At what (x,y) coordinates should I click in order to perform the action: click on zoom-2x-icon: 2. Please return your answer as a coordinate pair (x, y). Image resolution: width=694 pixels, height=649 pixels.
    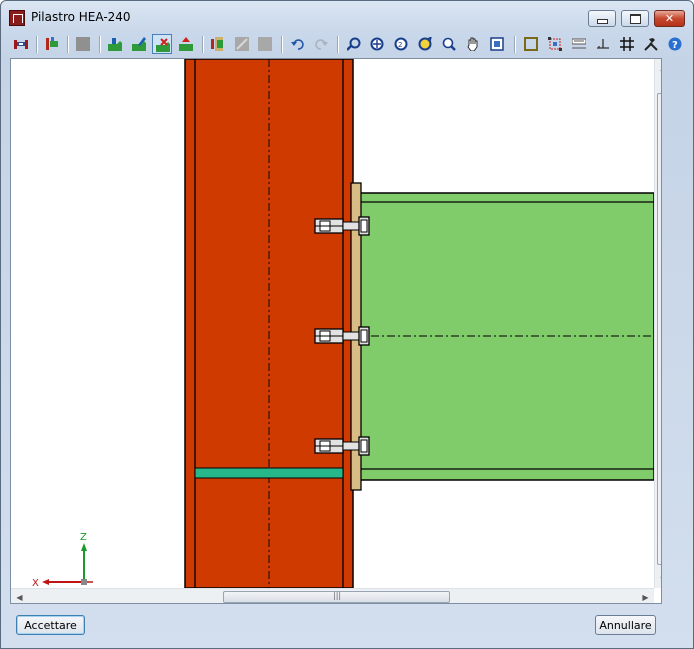
    Looking at the image, I should click on (401, 44).